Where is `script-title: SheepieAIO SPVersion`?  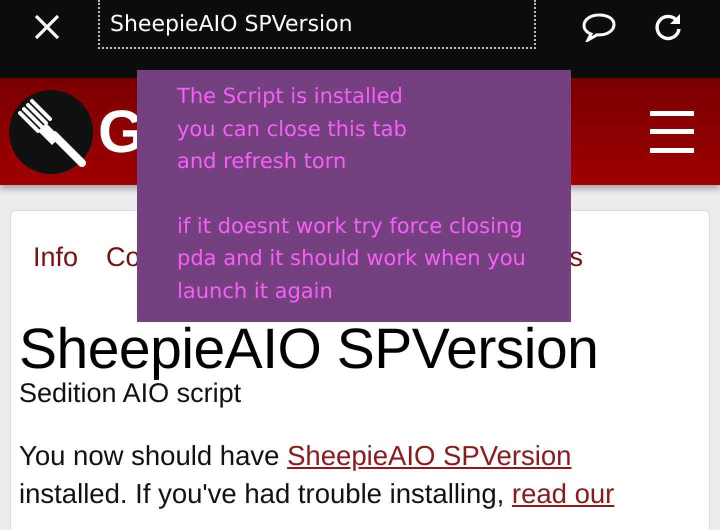
script-title: SheepieAIO SPVersion is located at coordinates (309, 349).